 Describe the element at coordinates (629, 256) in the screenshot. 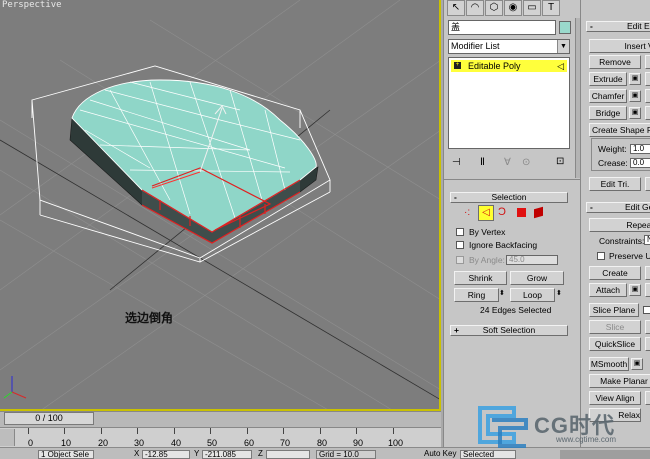

I see `preserve-uvs-label: Preserve UV` at that location.